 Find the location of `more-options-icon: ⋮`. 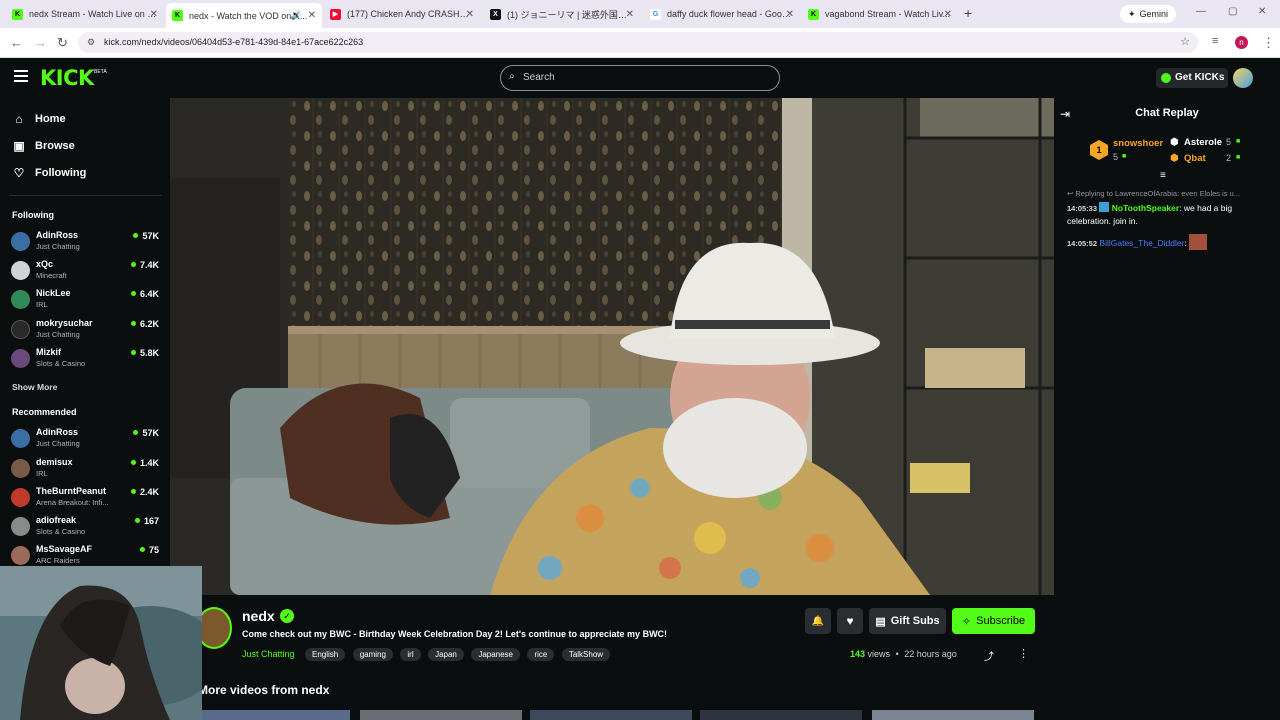

more-options-icon: ⋮ is located at coordinates (1023, 653).